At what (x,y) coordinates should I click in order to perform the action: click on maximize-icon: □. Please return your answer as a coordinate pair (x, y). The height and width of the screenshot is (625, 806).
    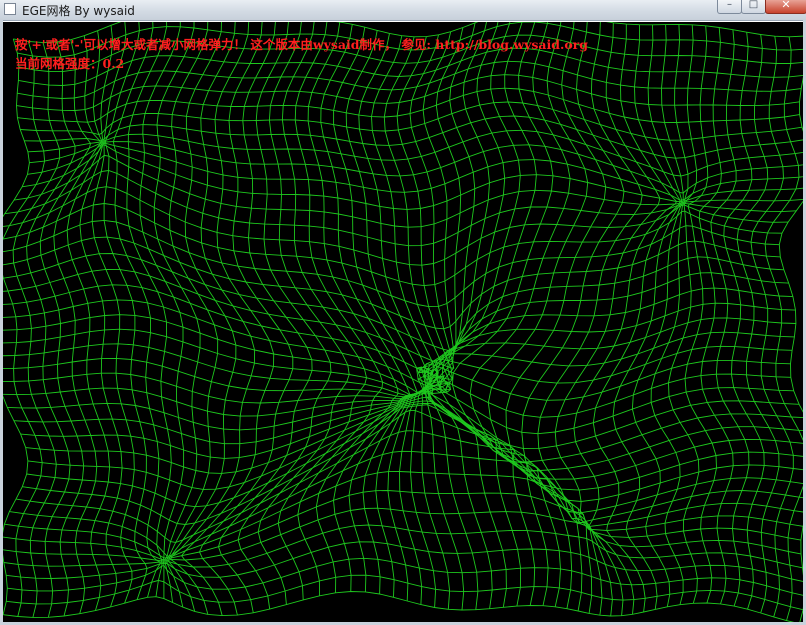
    Looking at the image, I should click on (753, 5).